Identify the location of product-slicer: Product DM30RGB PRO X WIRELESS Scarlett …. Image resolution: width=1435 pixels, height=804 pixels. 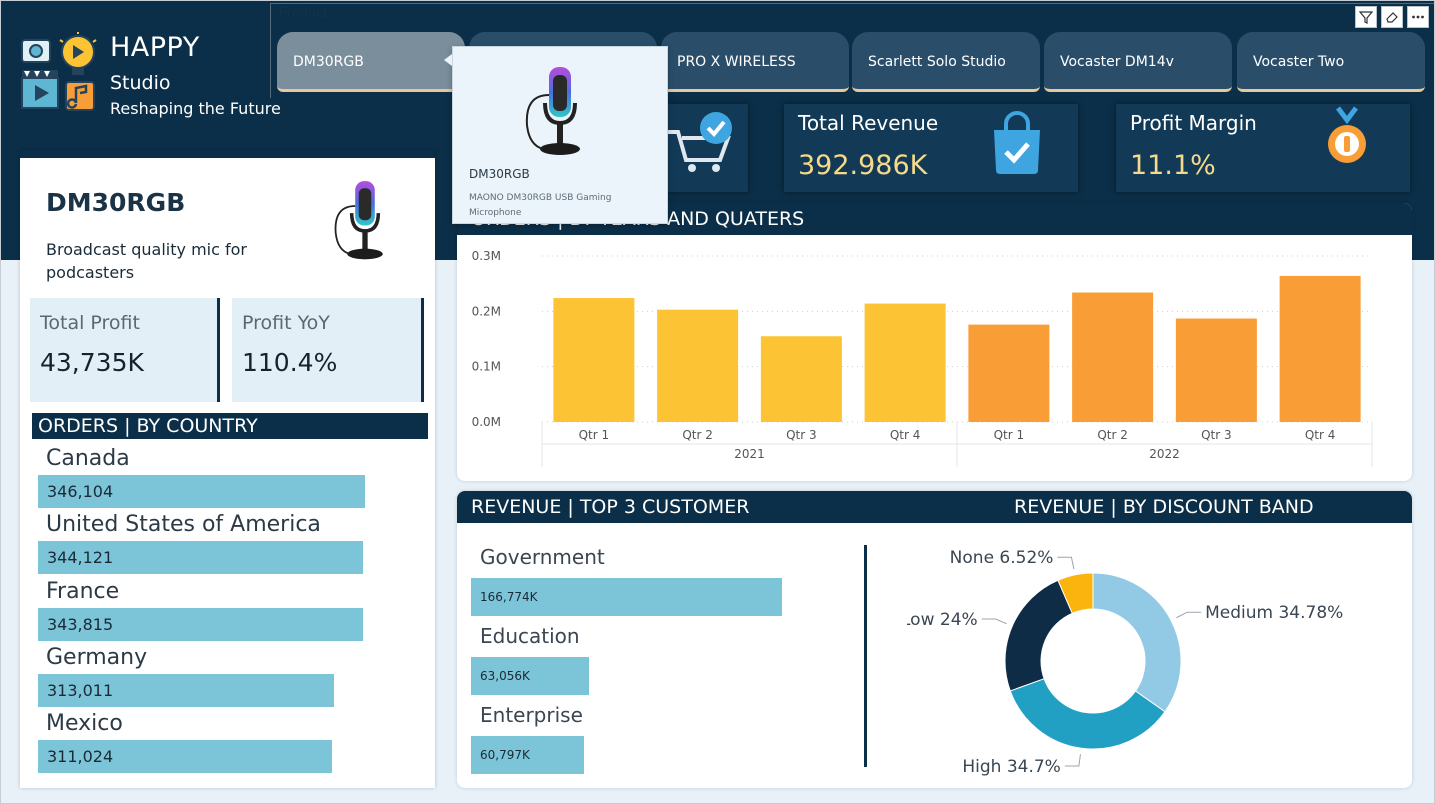
(852, 50).